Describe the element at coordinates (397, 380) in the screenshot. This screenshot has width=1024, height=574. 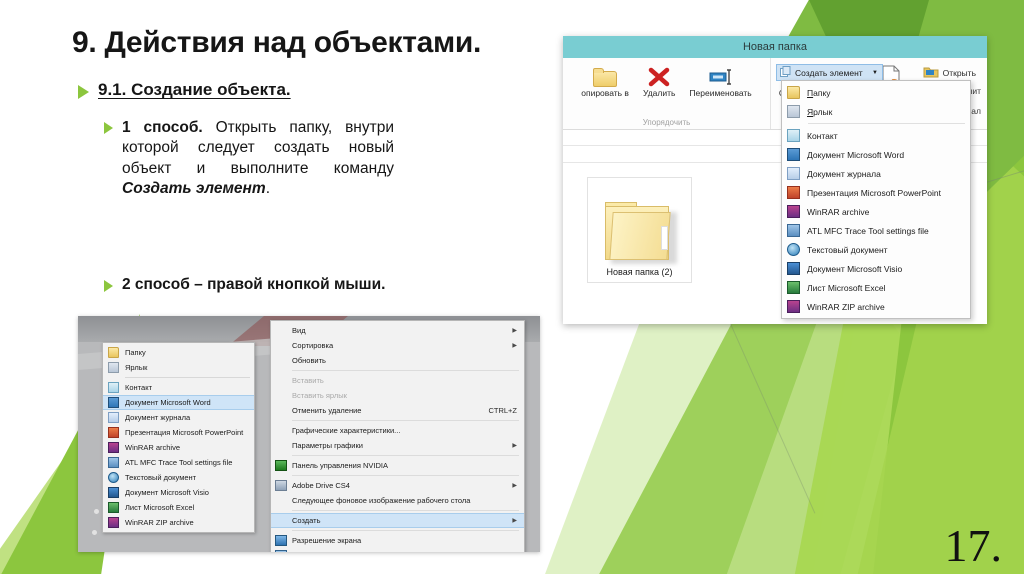
I see `context-item-paste: Вставить` at that location.